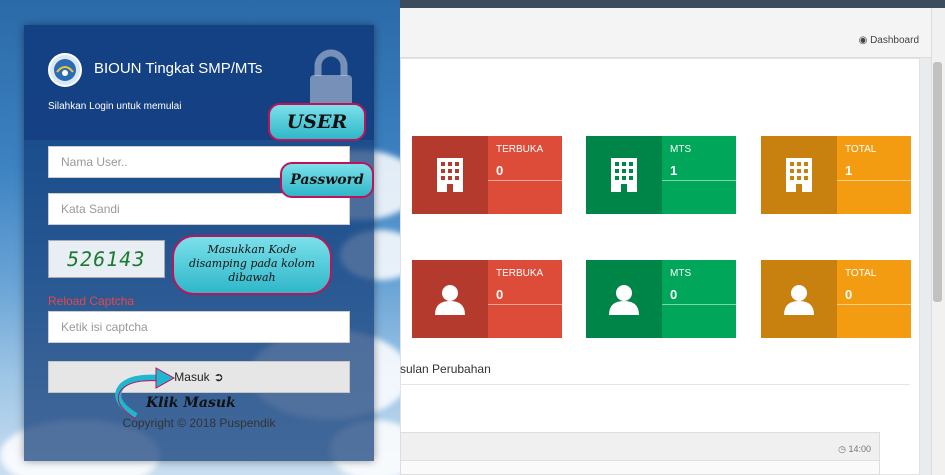 The width and height of the screenshot is (945, 475). Describe the element at coordinates (191, 403) in the screenshot. I see `annotation-klik-masuk: Klik Masuk` at that location.